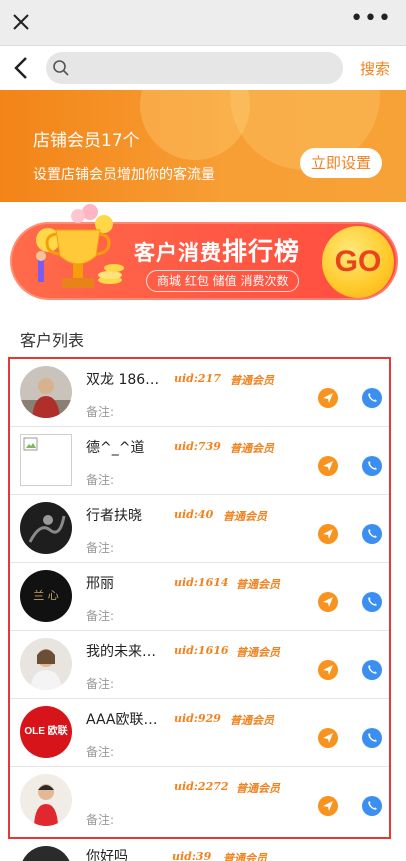 The height and width of the screenshot is (861, 406). What do you see at coordinates (197, 718) in the screenshot?
I see `customer-uid: uid:929` at bounding box center [197, 718].